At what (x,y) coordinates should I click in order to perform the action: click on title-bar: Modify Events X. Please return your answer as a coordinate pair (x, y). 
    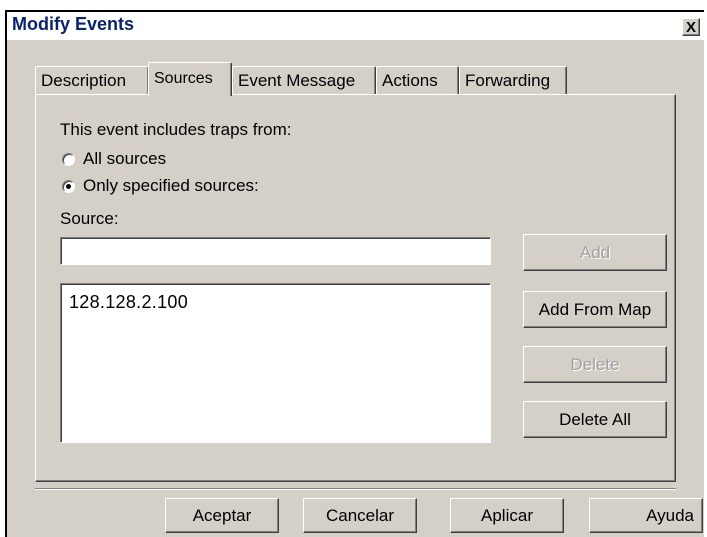
    Looking at the image, I should click on (355, 26).